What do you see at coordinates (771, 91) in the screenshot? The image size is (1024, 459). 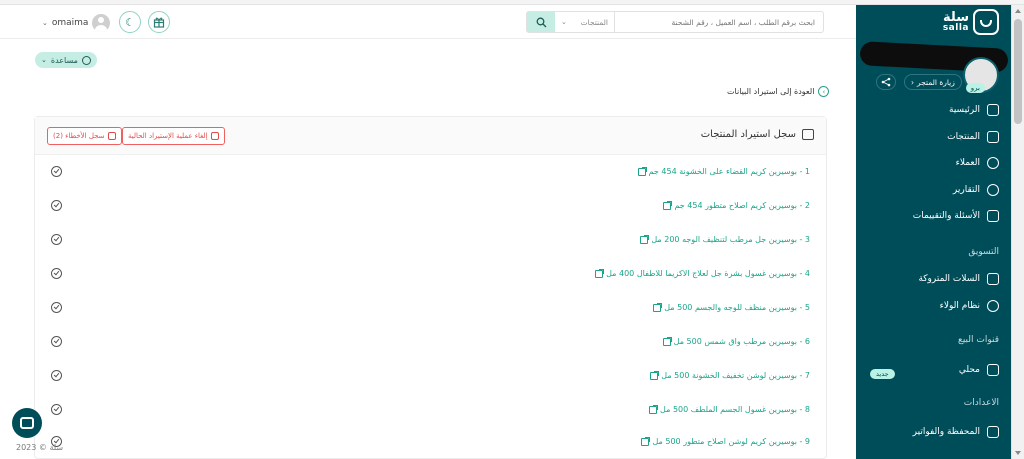 I see `back-label: العودة إلى استيراد البيانات` at bounding box center [771, 91].